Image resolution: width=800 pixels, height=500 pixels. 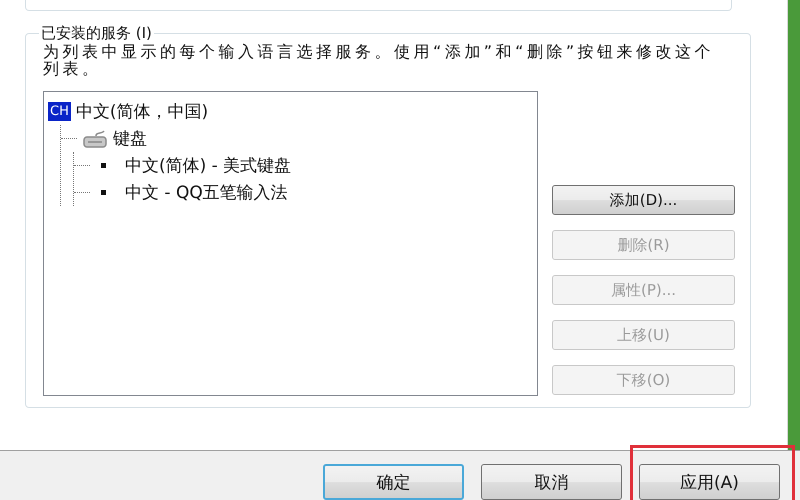 What do you see at coordinates (130, 138) in the screenshot?
I see `tree-item: 键盘` at bounding box center [130, 138].